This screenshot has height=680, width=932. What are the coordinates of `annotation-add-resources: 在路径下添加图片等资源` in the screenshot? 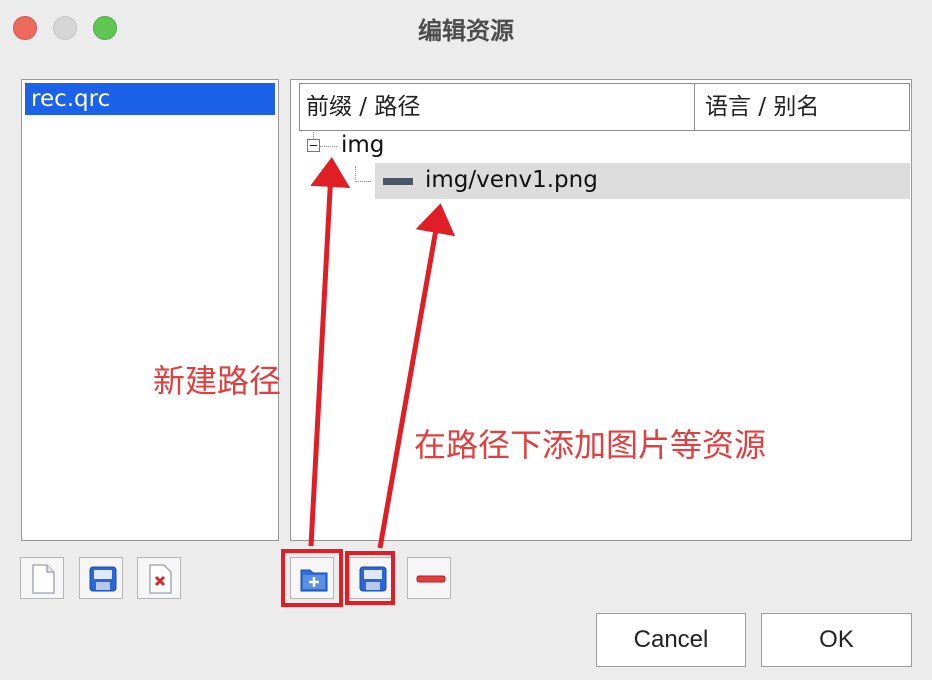 It's located at (590, 445).